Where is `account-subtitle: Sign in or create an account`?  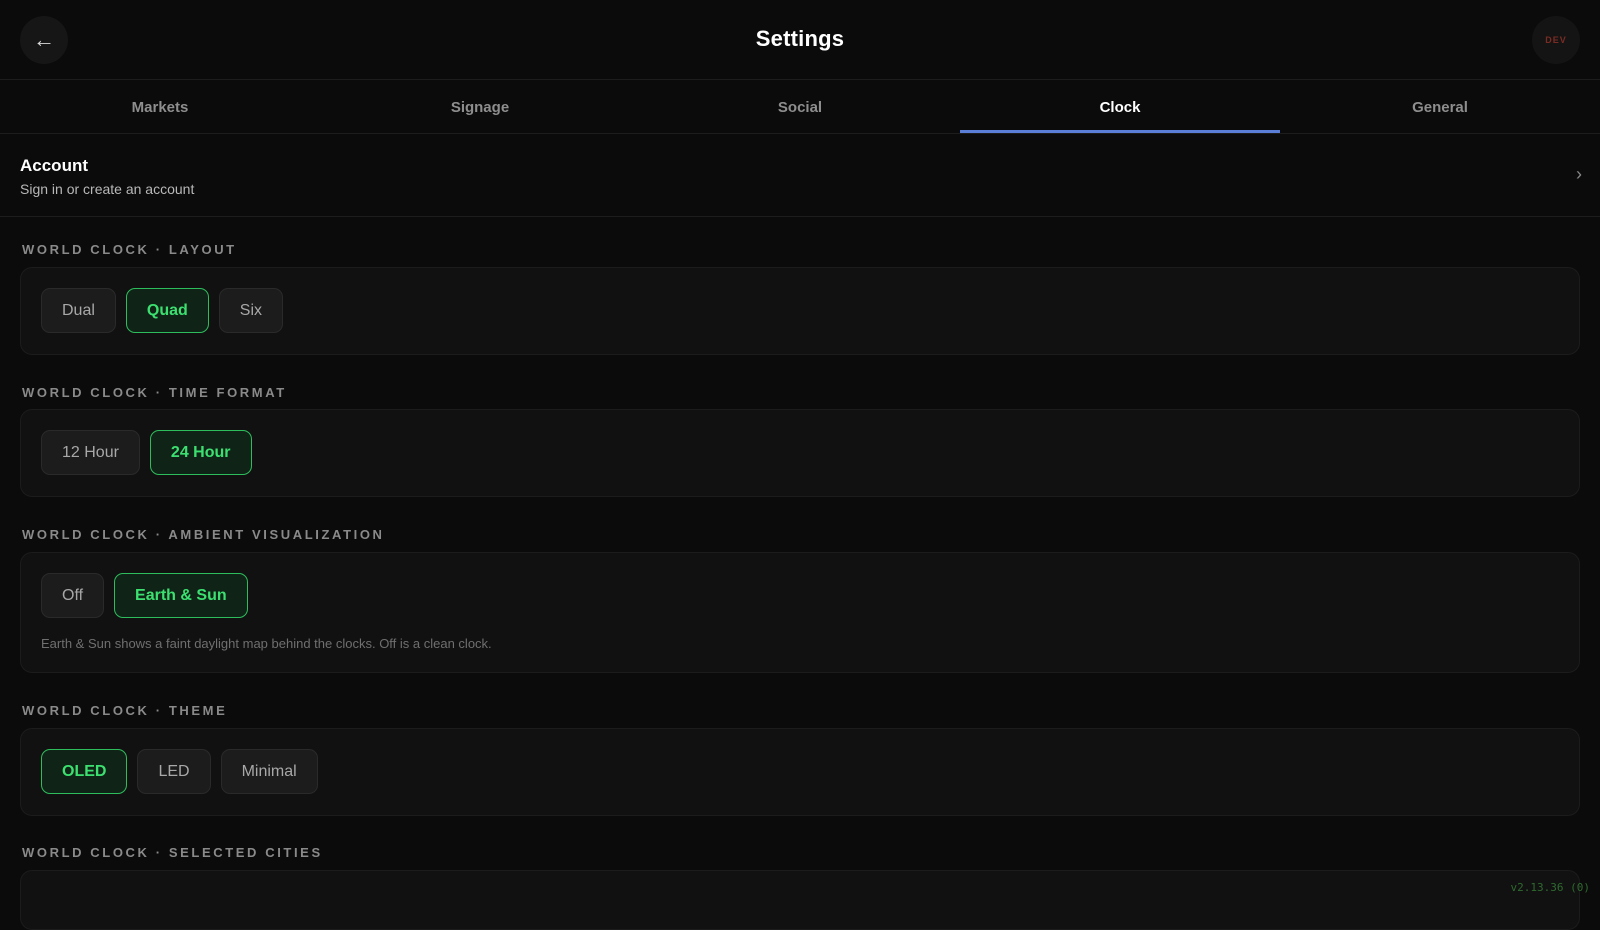 account-subtitle: Sign in or create an account is located at coordinates (107, 189).